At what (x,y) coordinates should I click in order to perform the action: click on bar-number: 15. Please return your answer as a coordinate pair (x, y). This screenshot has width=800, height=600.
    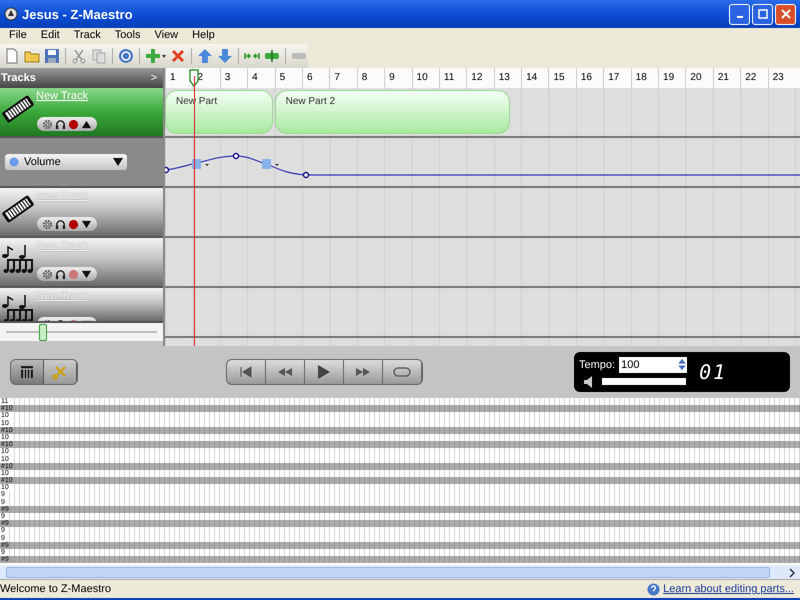
    Looking at the image, I should click on (562, 78).